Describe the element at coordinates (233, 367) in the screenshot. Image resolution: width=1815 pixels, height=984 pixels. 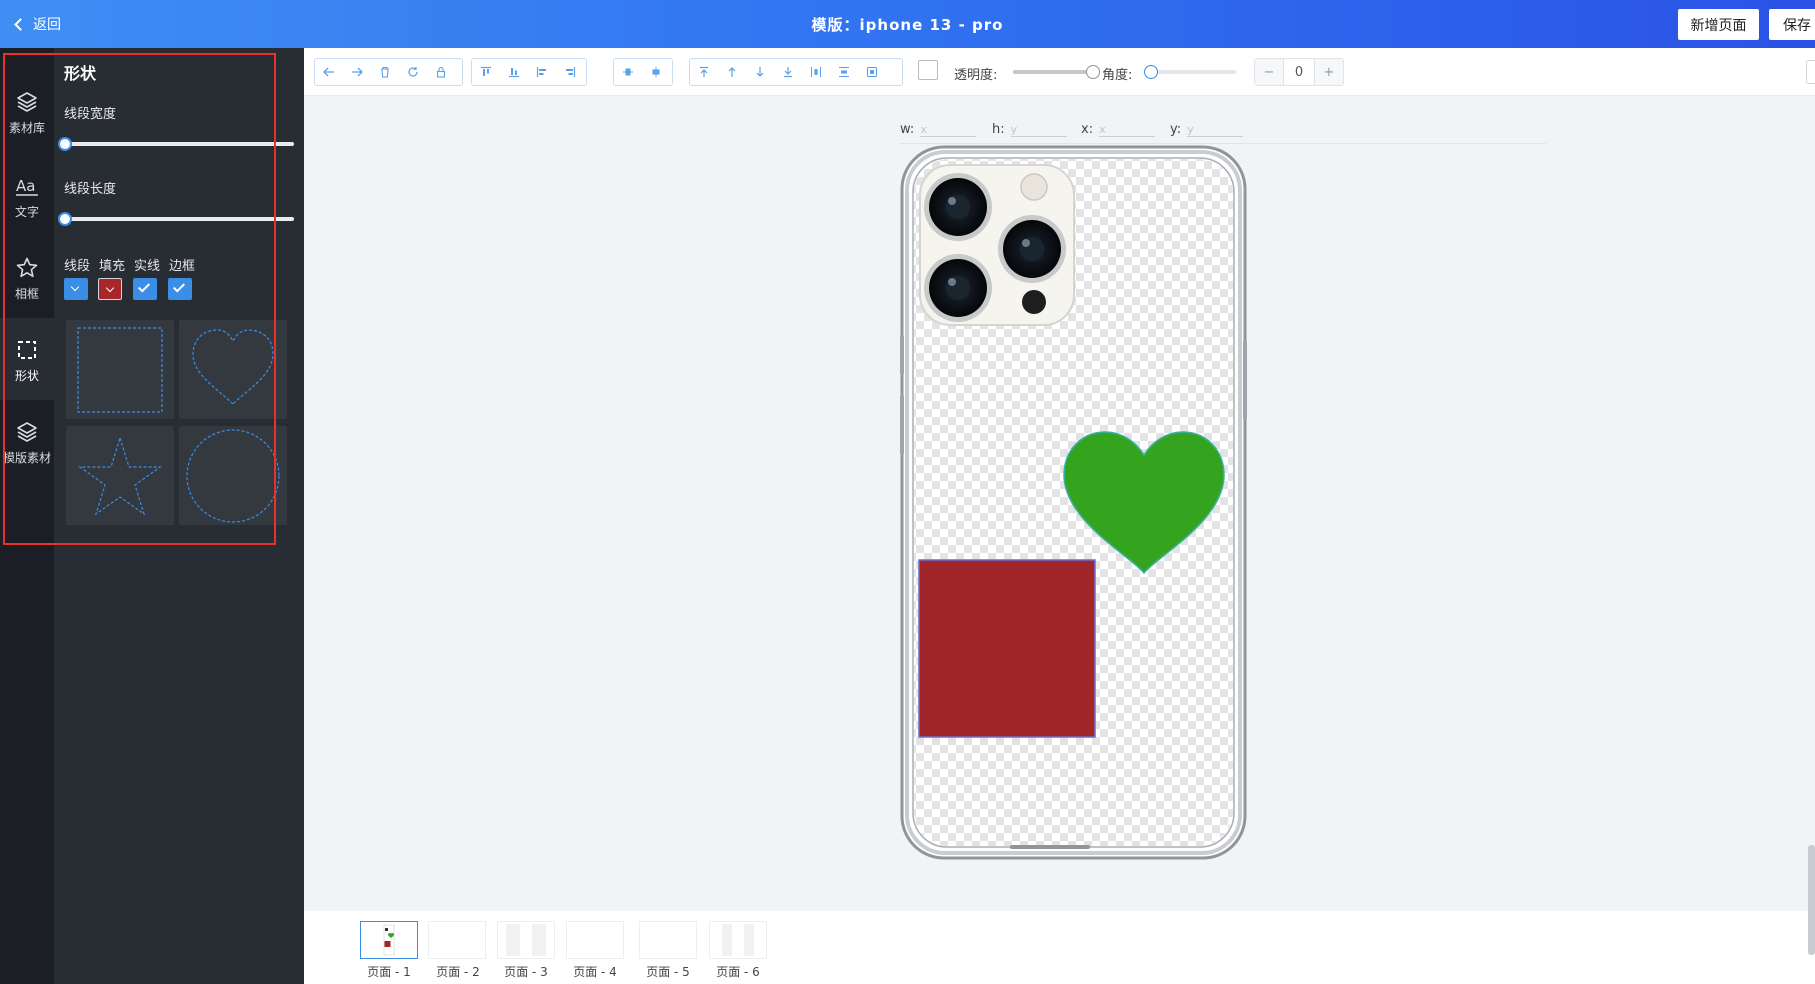
I see `dashed-heart-shape-icon` at that location.